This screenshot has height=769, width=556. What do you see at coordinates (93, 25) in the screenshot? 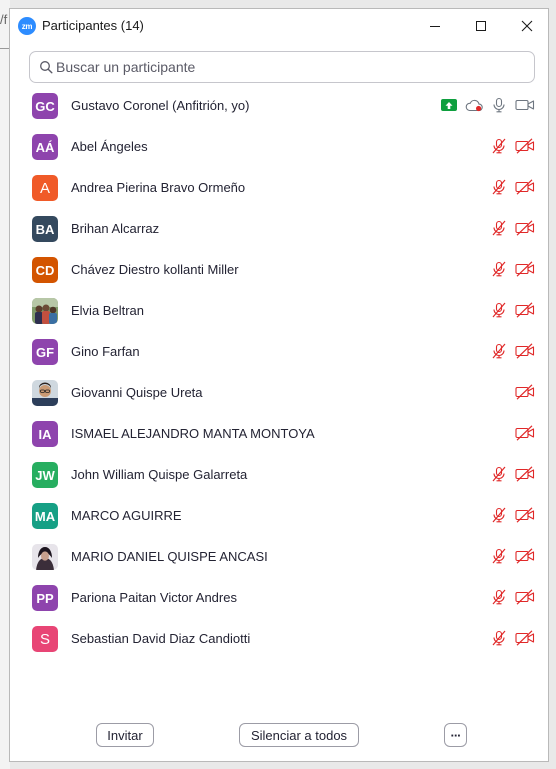
I see `window-title: Participantes (14)` at bounding box center [93, 25].